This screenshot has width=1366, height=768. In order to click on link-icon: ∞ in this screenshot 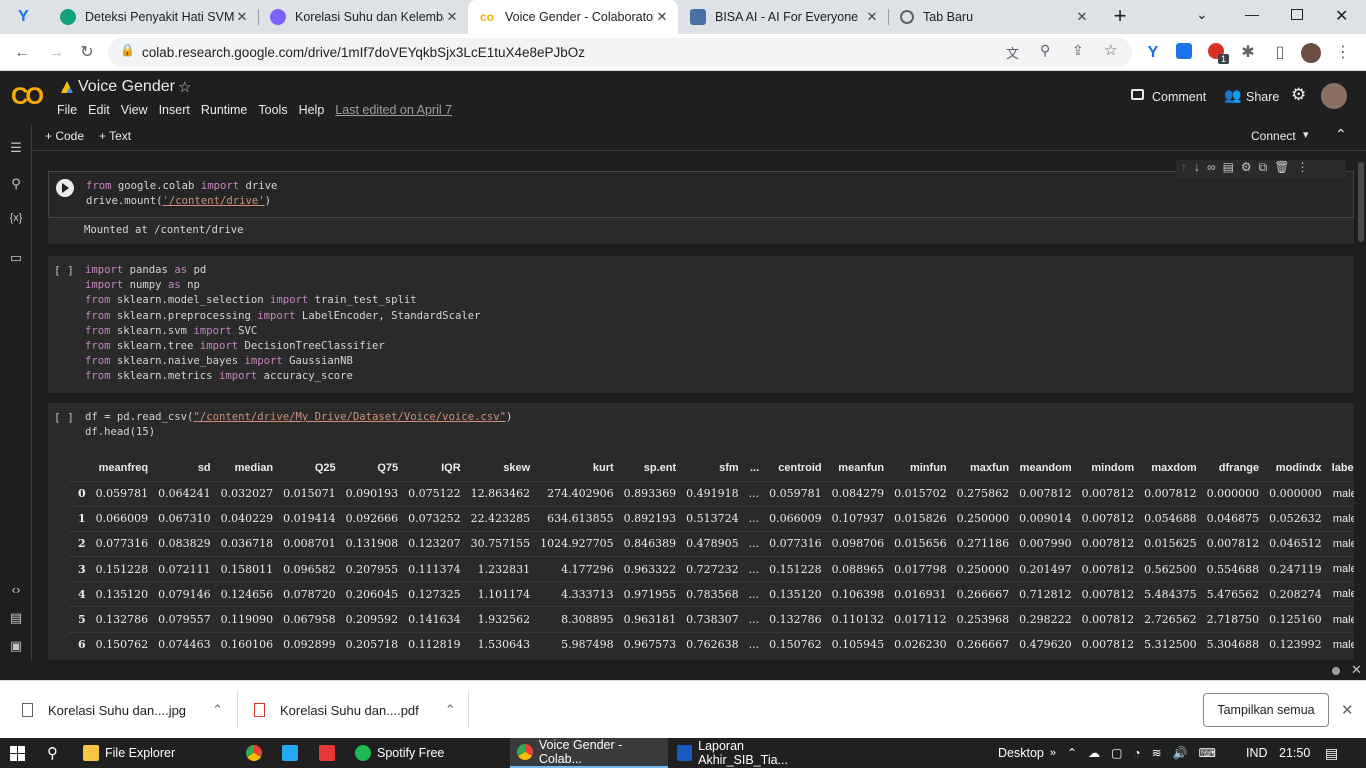, I will do `click(1211, 169)`.